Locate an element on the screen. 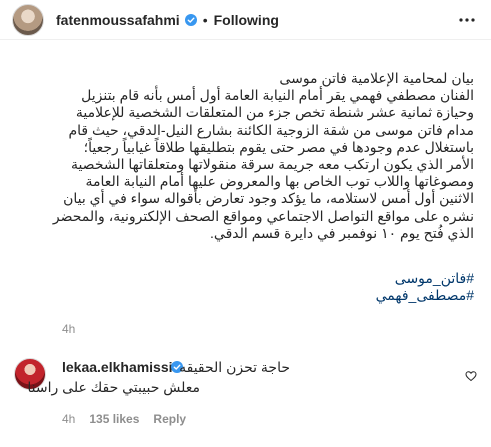  reply-button: Reply is located at coordinates (169, 419).